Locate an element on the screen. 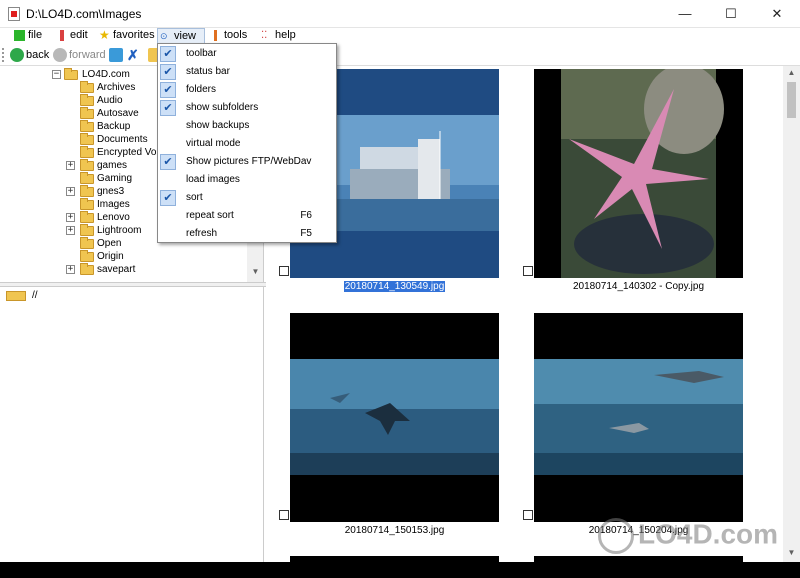 This screenshot has height=578, width=800. shortcut-label: F6 is located at coordinates (306, 215).